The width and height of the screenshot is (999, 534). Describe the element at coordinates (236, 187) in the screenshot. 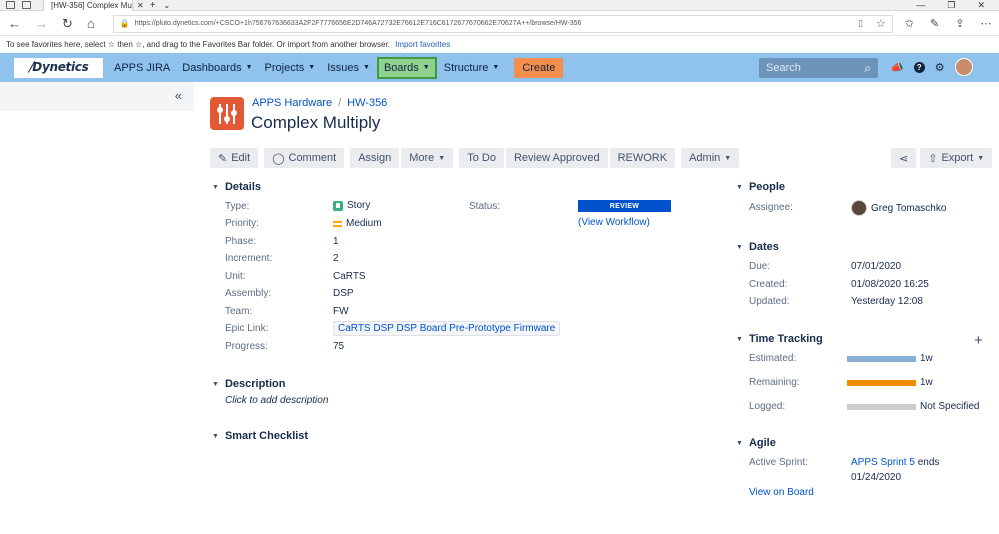

I see `details-heading: ▼ Details` at that location.